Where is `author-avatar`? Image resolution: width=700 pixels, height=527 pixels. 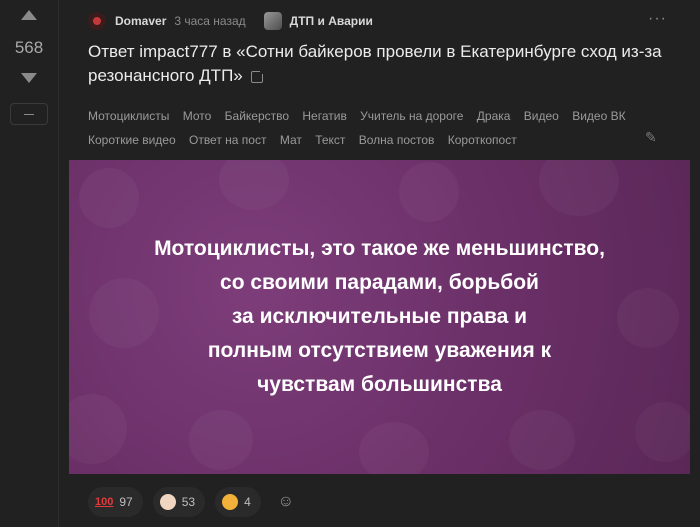 author-avatar is located at coordinates (97, 21).